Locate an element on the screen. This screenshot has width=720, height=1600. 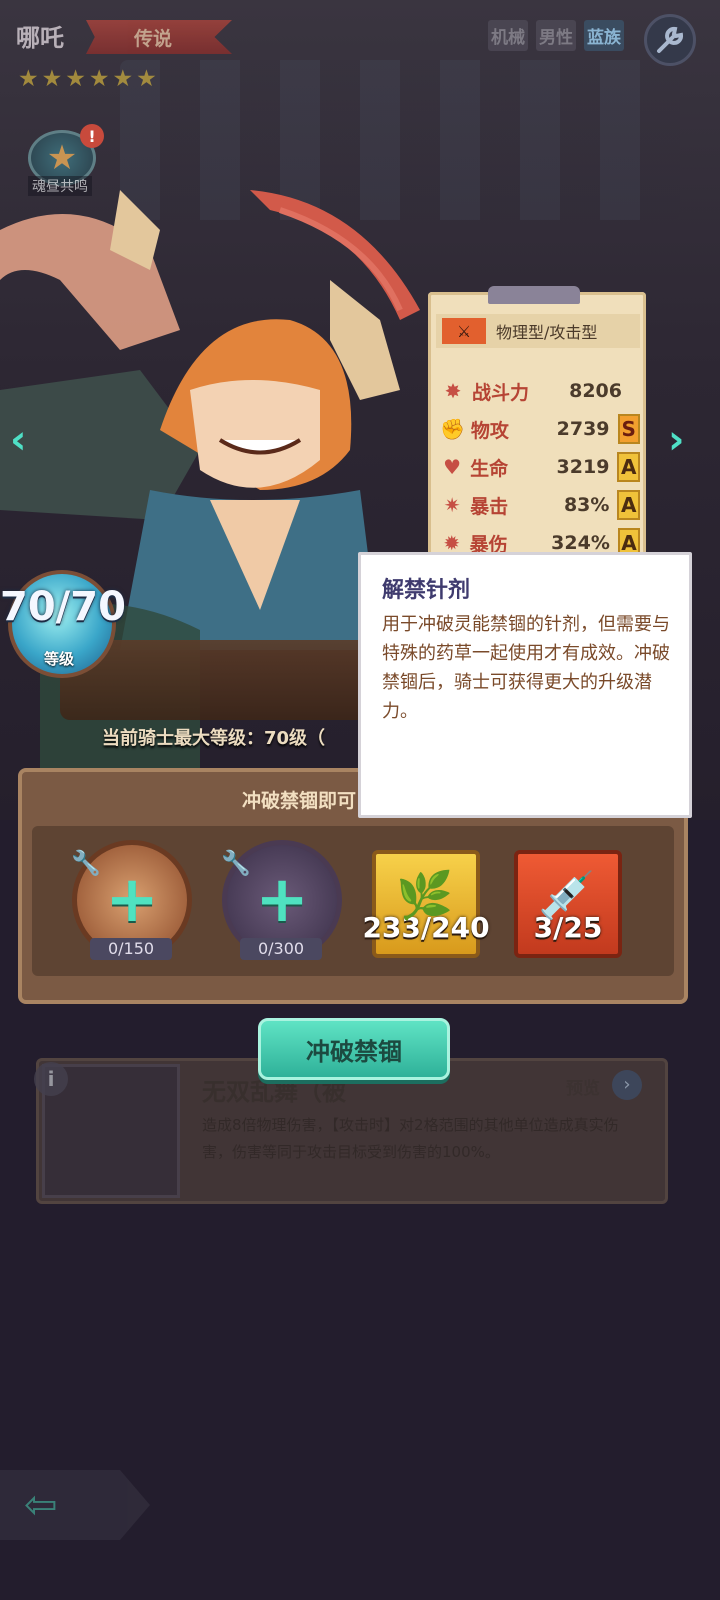
stat-row-crit: ✷ 暴击 83% A is located at coordinates (540, 505).